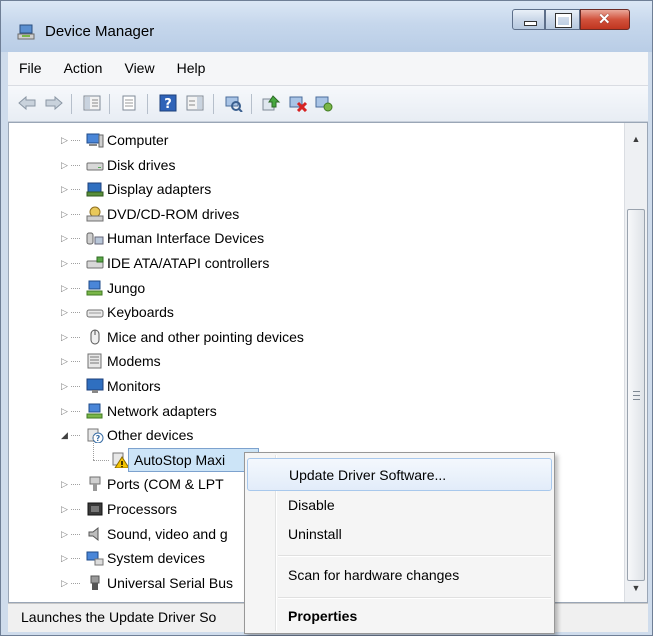 This screenshot has height=636, width=653. What do you see at coordinates (126, 287) in the screenshot?
I see `tree-node-label: Jungo` at bounding box center [126, 287].